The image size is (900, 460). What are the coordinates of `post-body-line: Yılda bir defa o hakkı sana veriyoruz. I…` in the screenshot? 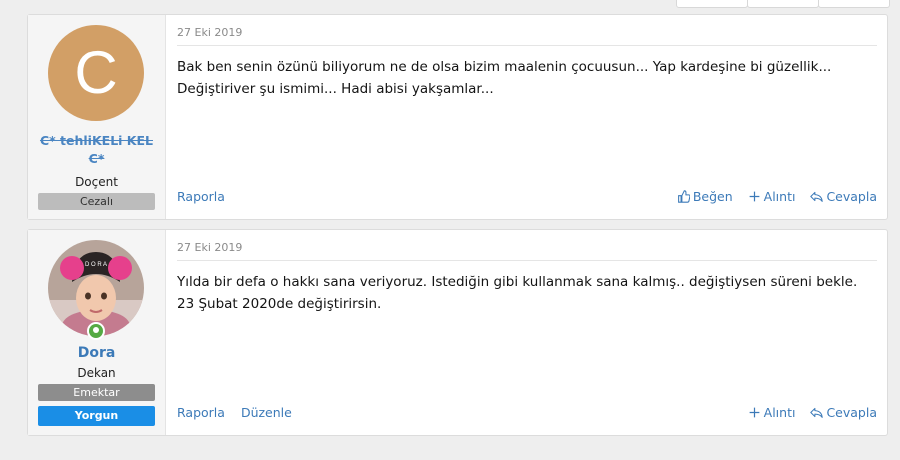 It's located at (517, 282).